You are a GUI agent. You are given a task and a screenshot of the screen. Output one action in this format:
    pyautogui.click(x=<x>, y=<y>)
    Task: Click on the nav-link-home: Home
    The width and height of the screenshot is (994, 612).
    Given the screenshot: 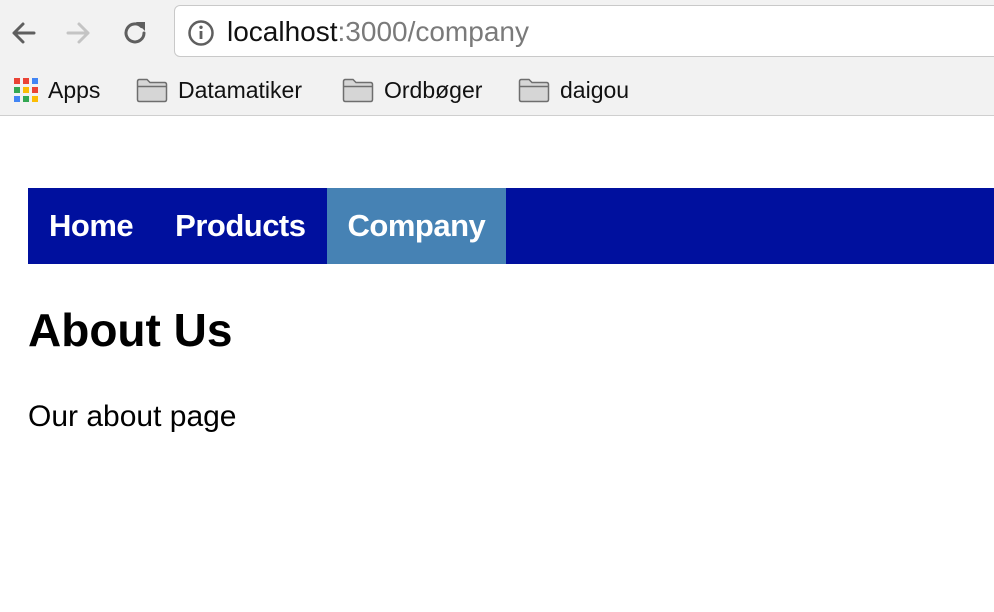 What is the action you would take?
    pyautogui.click(x=91, y=226)
    